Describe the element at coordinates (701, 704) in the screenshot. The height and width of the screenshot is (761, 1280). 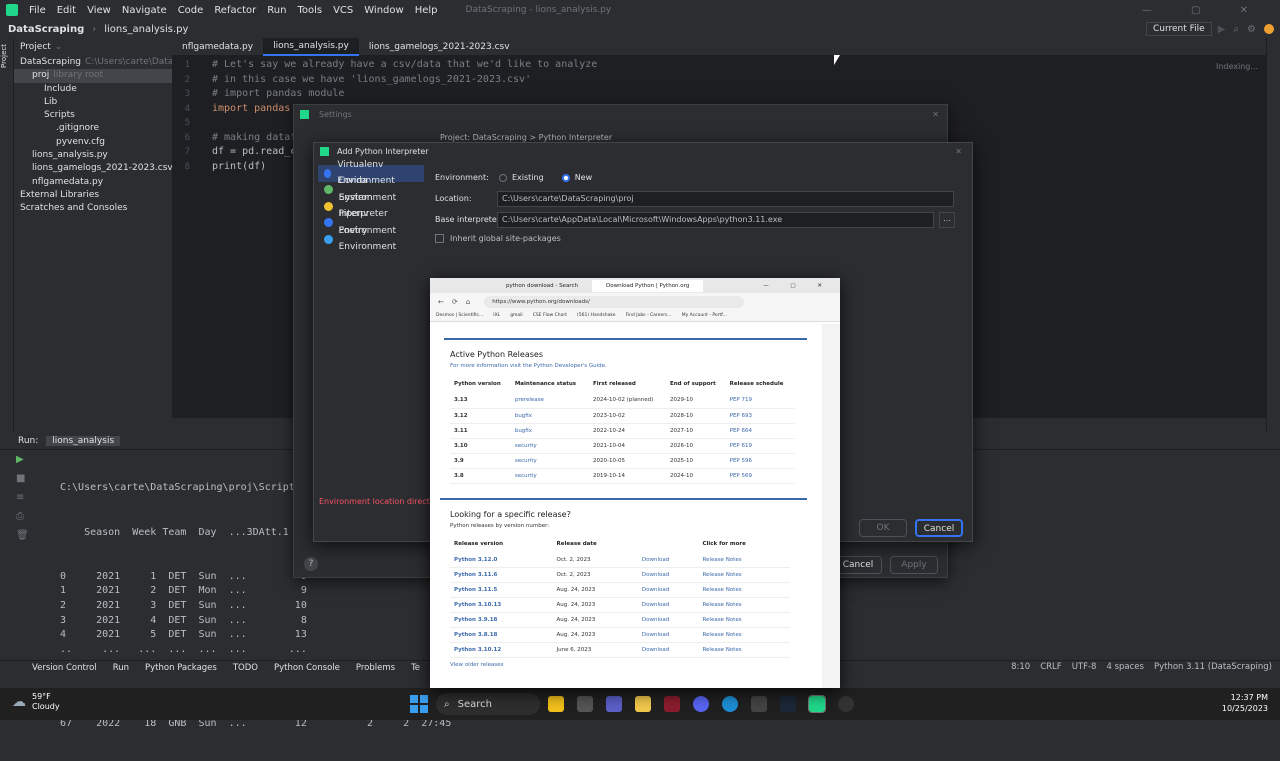
I see `discord-icon` at that location.